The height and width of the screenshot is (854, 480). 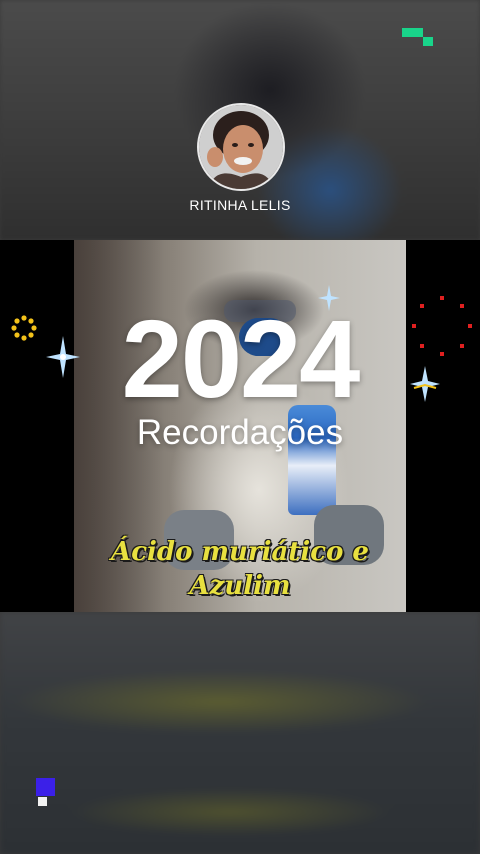 I want to click on subtitle: Recordações, so click(x=240, y=432).